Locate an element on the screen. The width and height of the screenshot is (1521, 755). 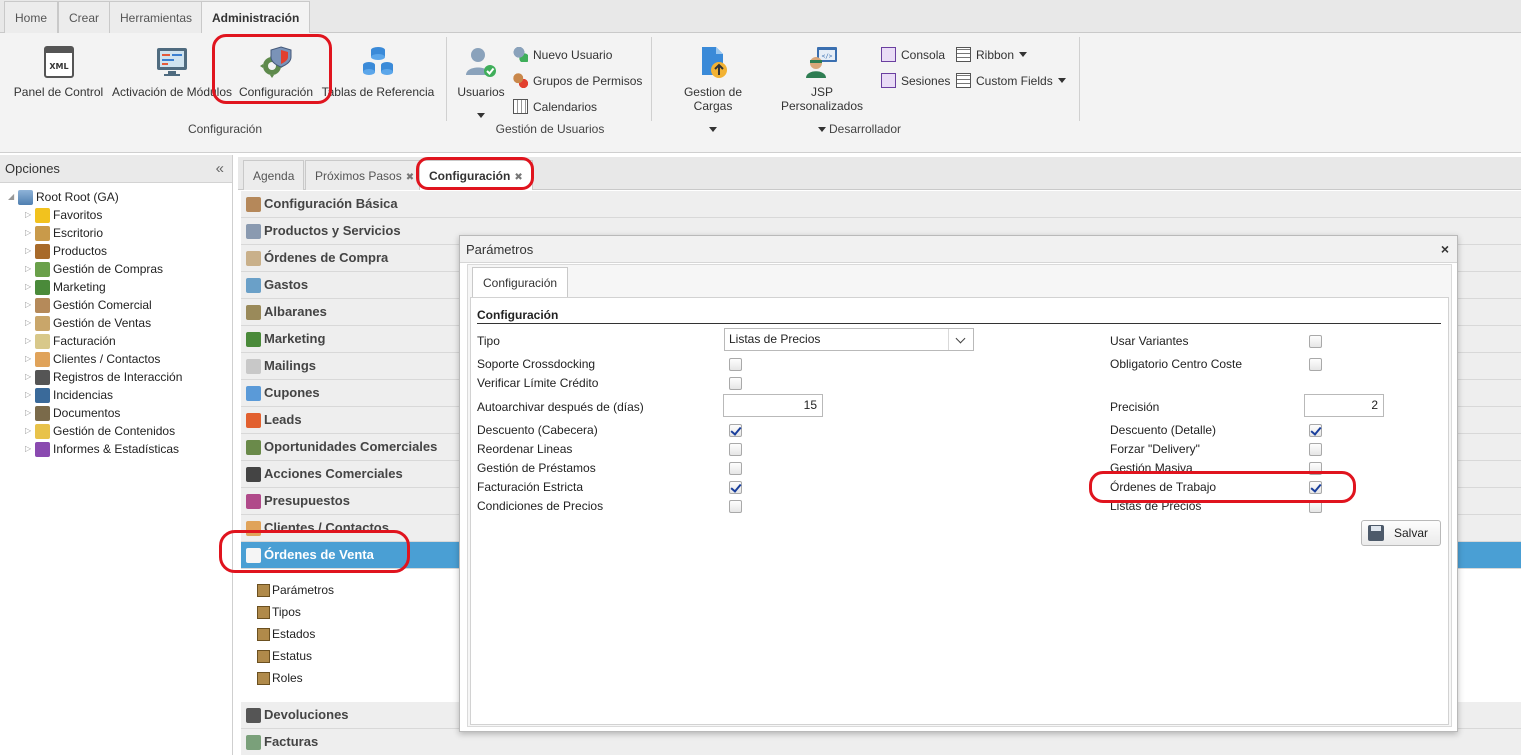
activacion-modulos-button: Activación de Módulos is located at coordinates (172, 72).